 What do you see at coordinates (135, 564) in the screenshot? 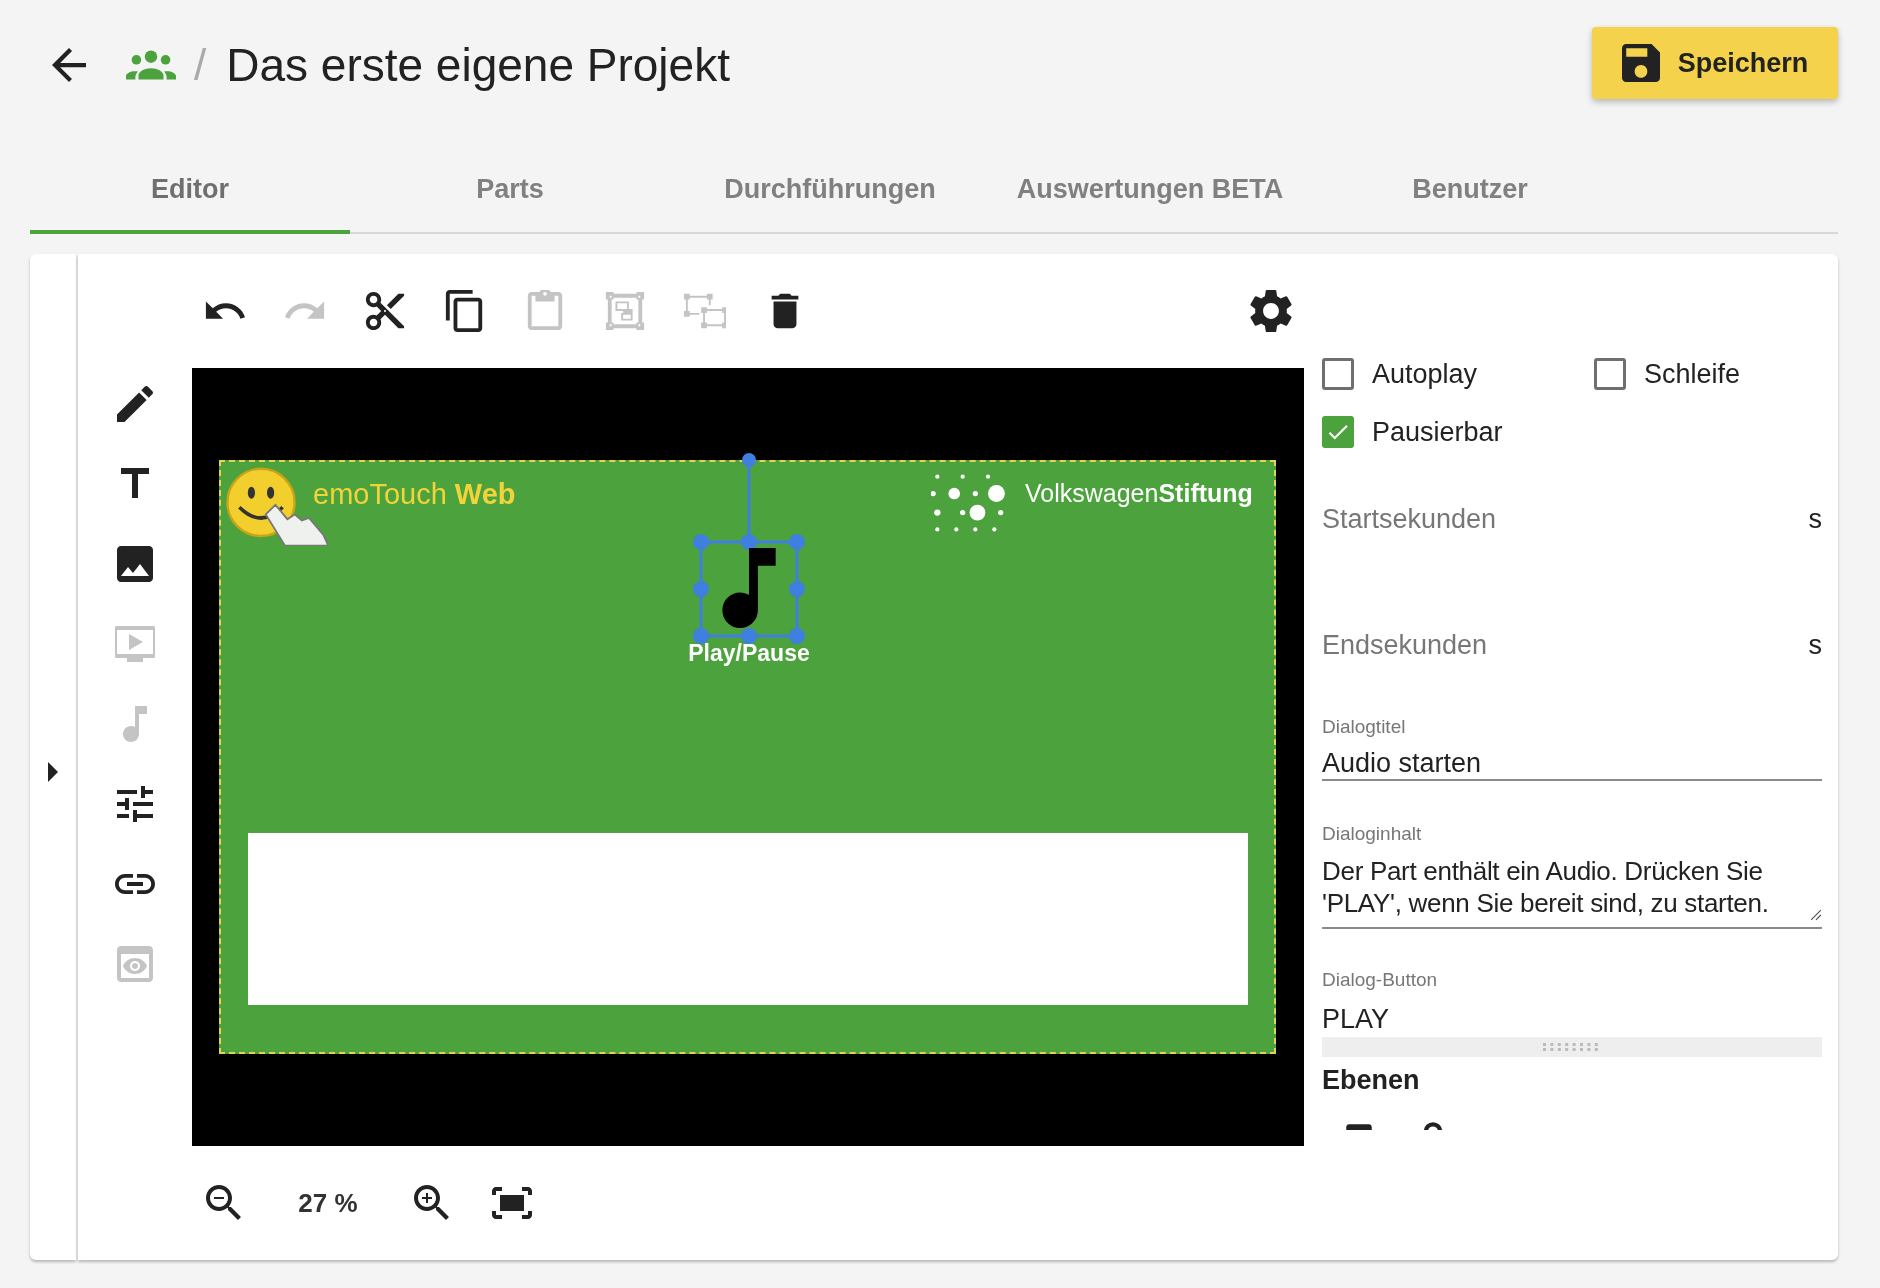
I see `image-icon` at bounding box center [135, 564].